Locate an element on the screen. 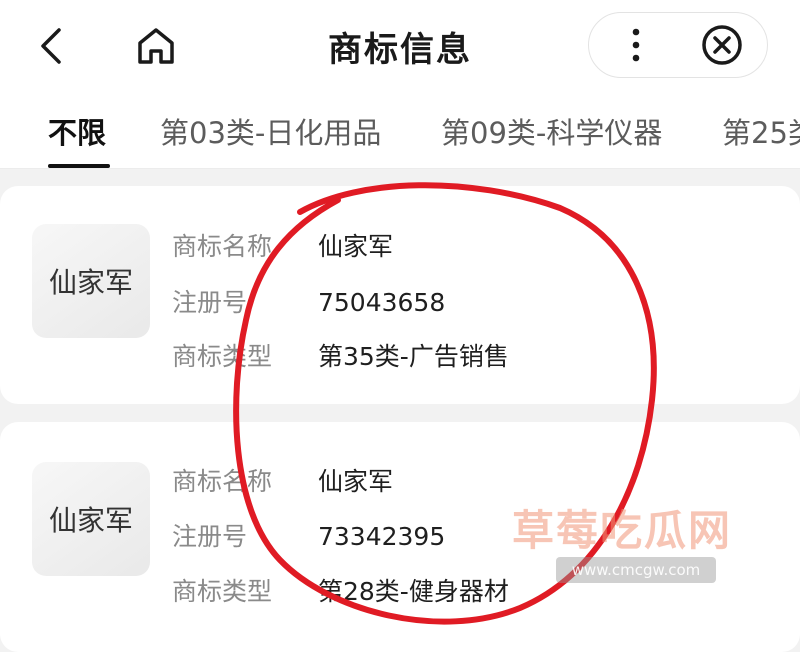 The image size is (800, 652). tab-class-03: 第03类-日化用品 is located at coordinates (270, 131).